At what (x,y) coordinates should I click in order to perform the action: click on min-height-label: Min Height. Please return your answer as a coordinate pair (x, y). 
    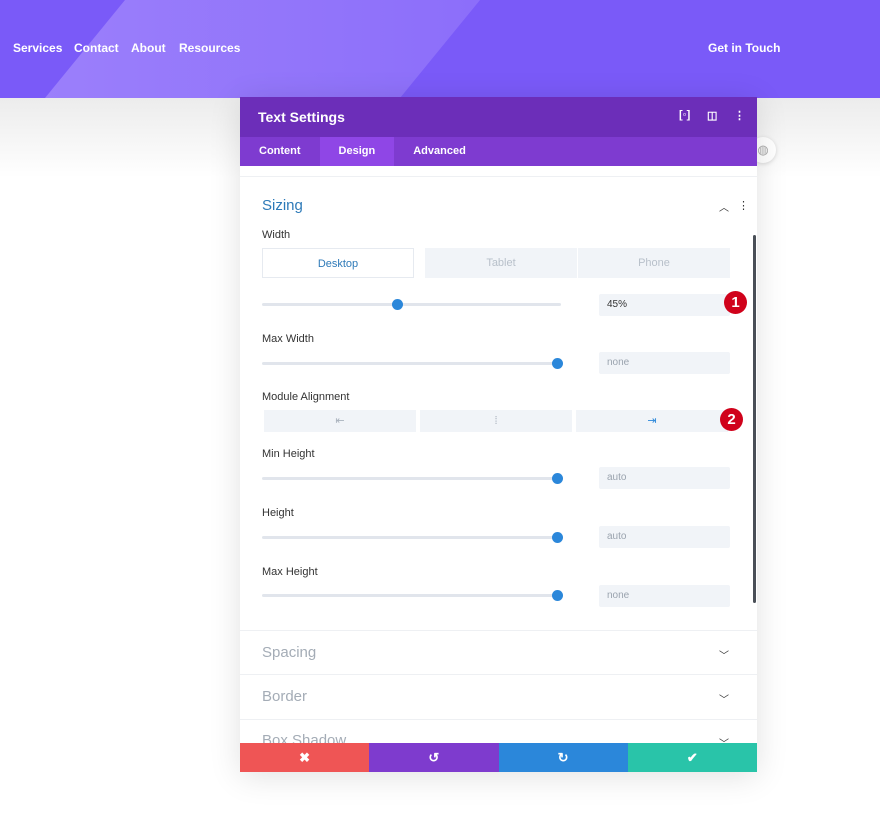
    Looking at the image, I should click on (288, 454).